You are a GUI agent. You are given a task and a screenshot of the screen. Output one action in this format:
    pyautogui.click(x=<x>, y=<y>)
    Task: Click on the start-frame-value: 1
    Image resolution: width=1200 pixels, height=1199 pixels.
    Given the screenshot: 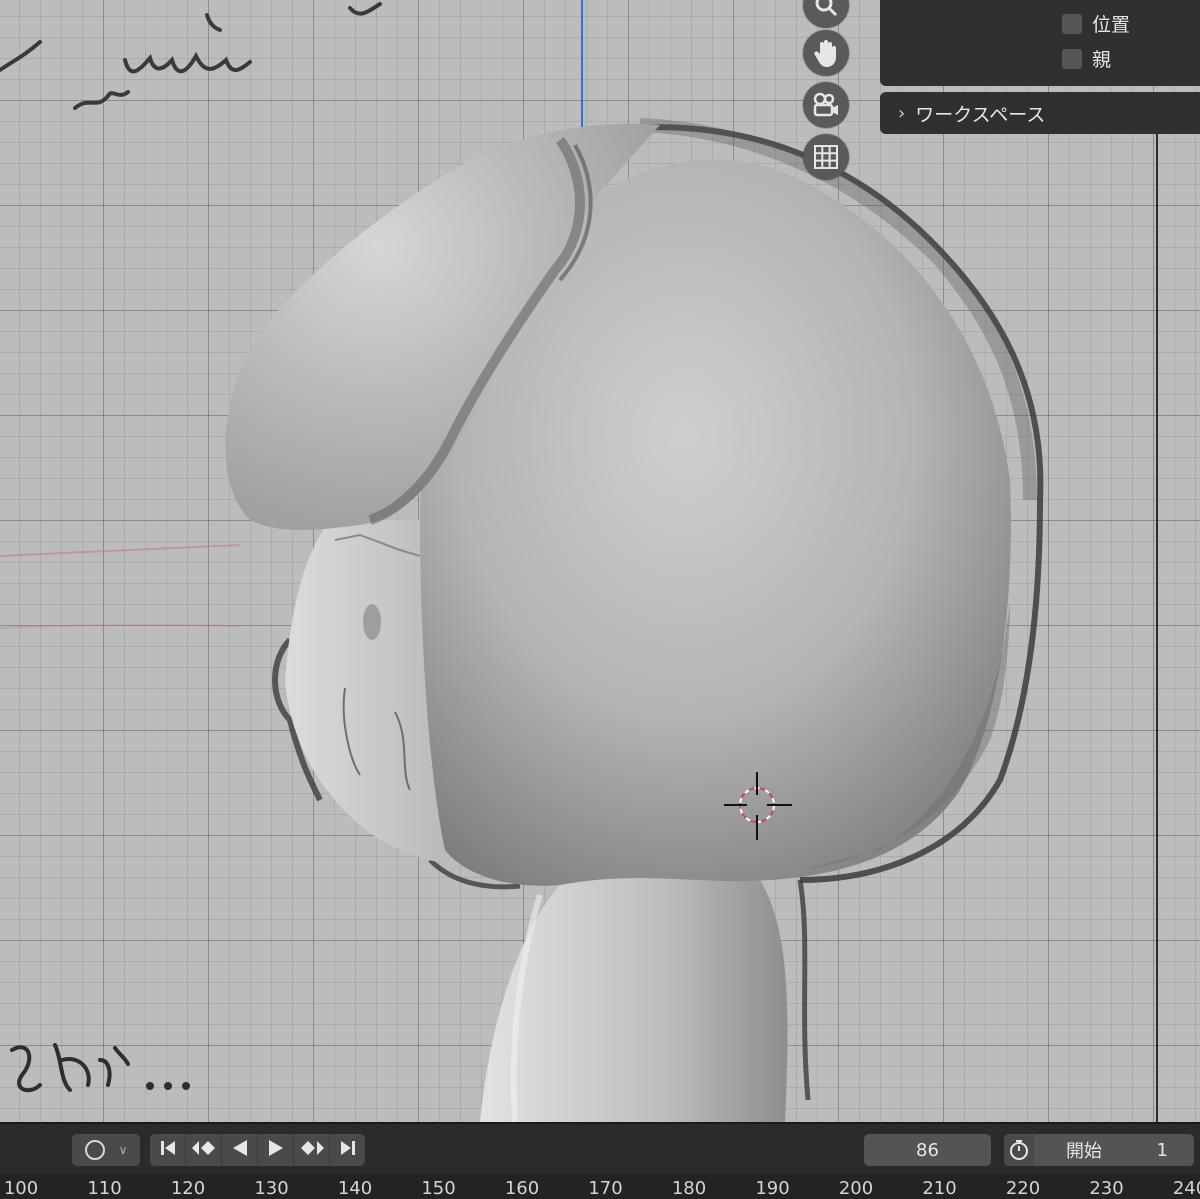 What is the action you would take?
    pyautogui.click(x=1162, y=1150)
    